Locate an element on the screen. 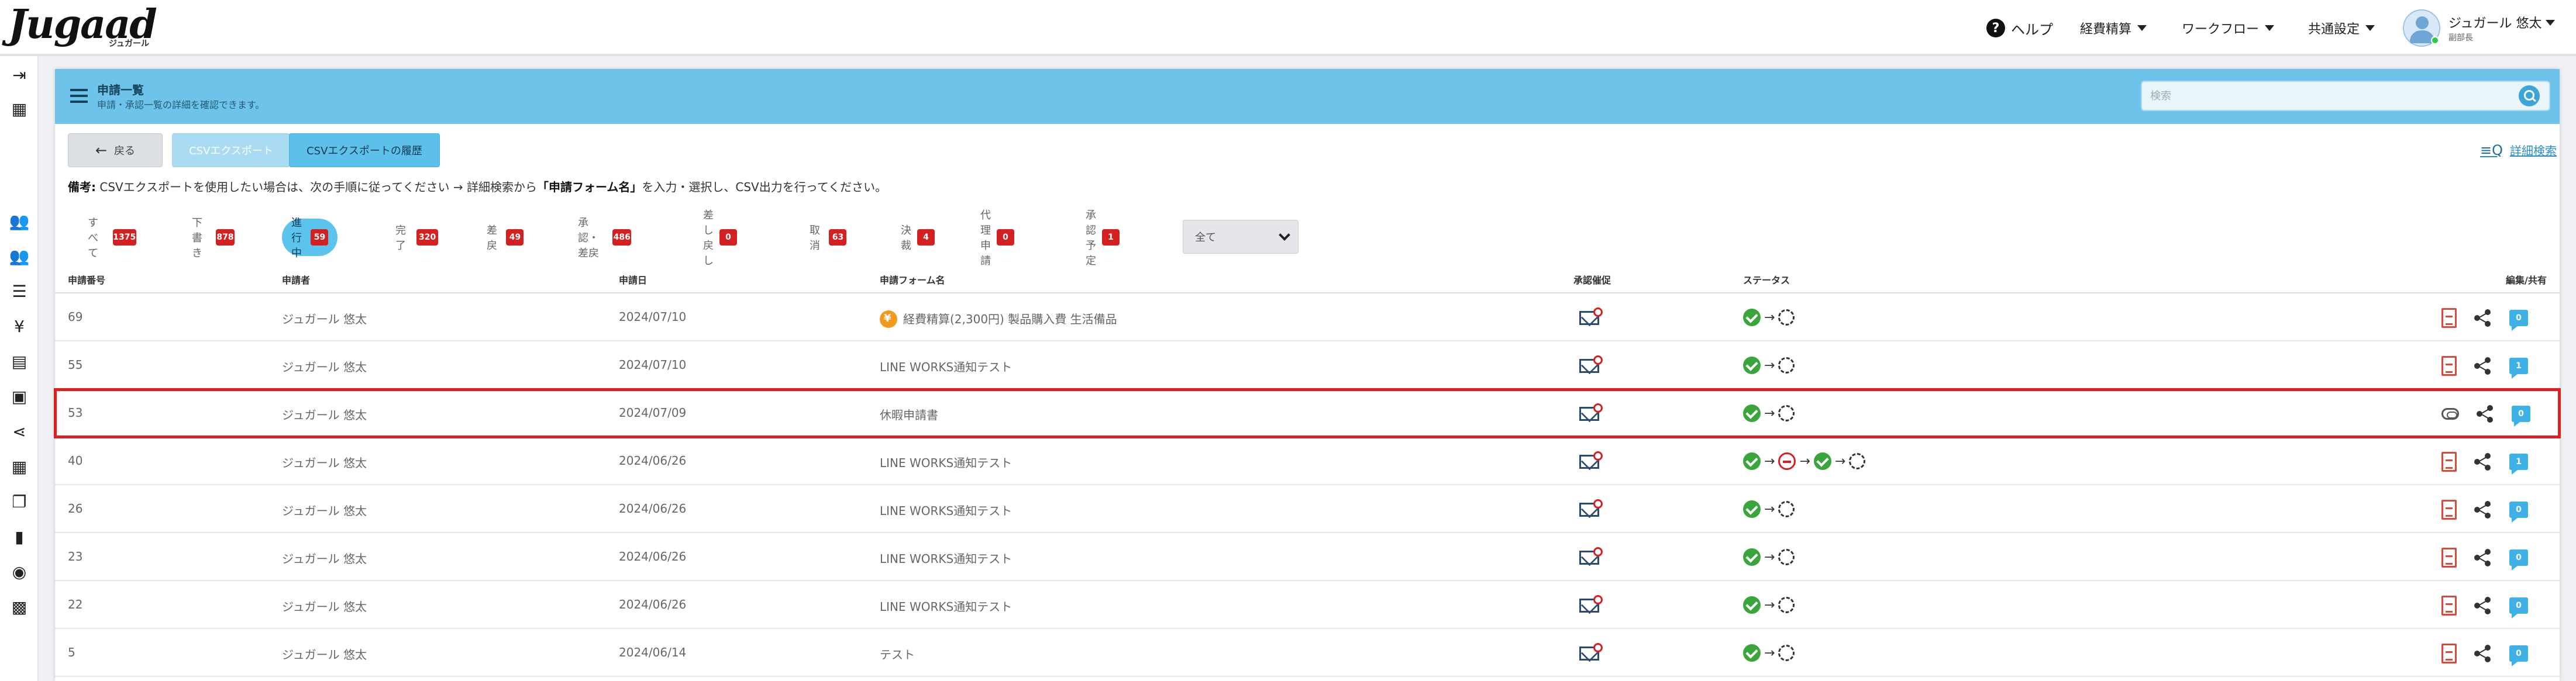 Image resolution: width=2576 pixels, height=681 pixels. table-row: 26 ジュガール 悠太 2024/06/26 LINE WORKS通知テスト → 0 is located at coordinates (1307, 509).